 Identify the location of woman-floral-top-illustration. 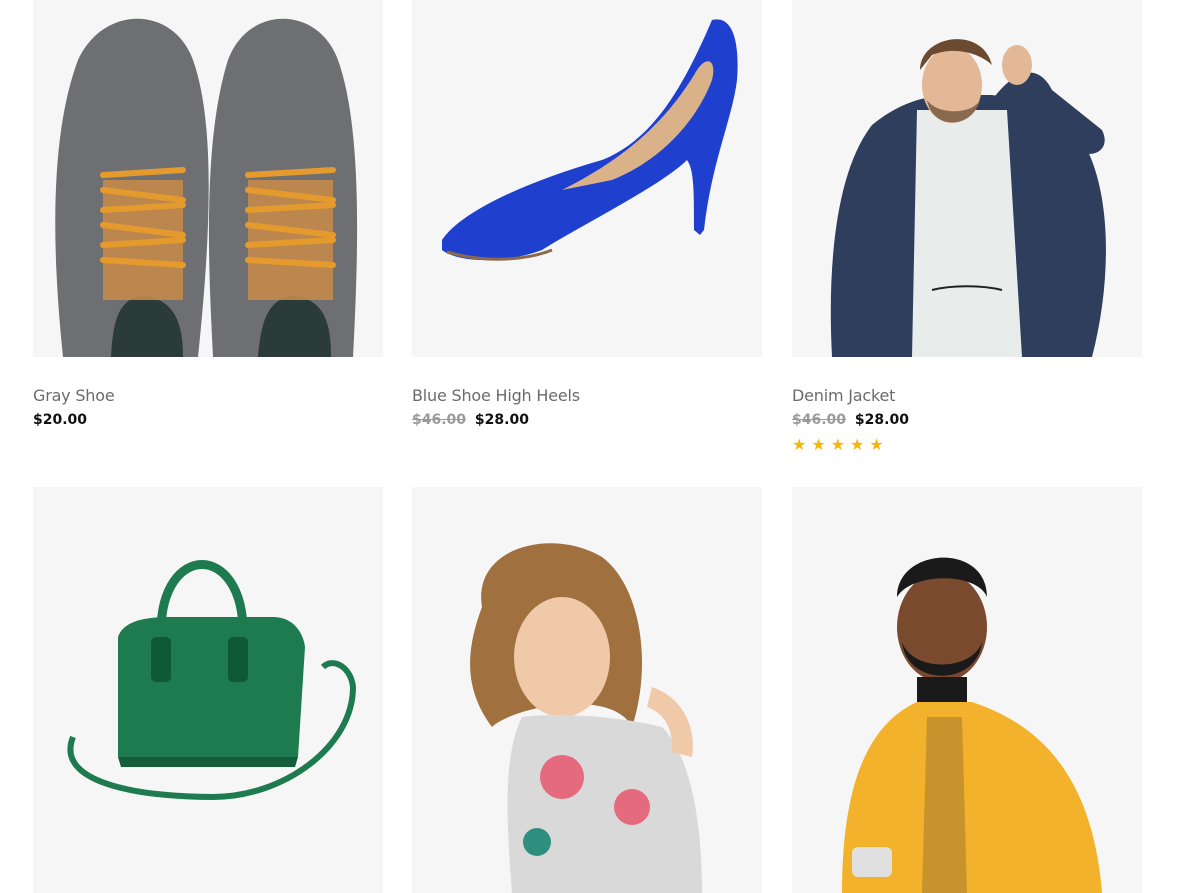
(587, 690).